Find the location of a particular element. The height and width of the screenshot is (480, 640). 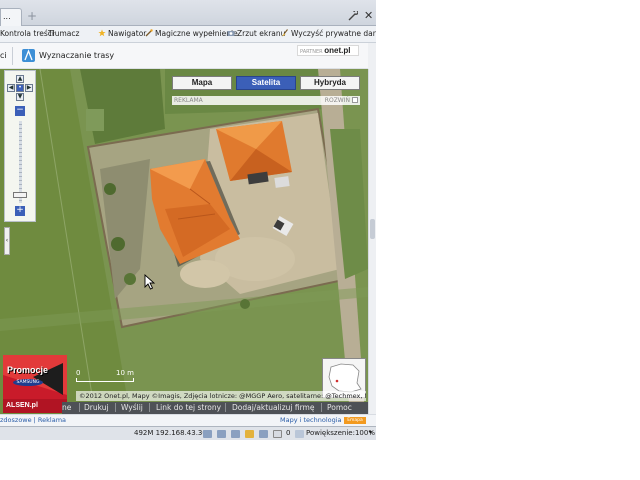

route-planner-link: Wyznaczanie trasy is located at coordinates (76, 55).